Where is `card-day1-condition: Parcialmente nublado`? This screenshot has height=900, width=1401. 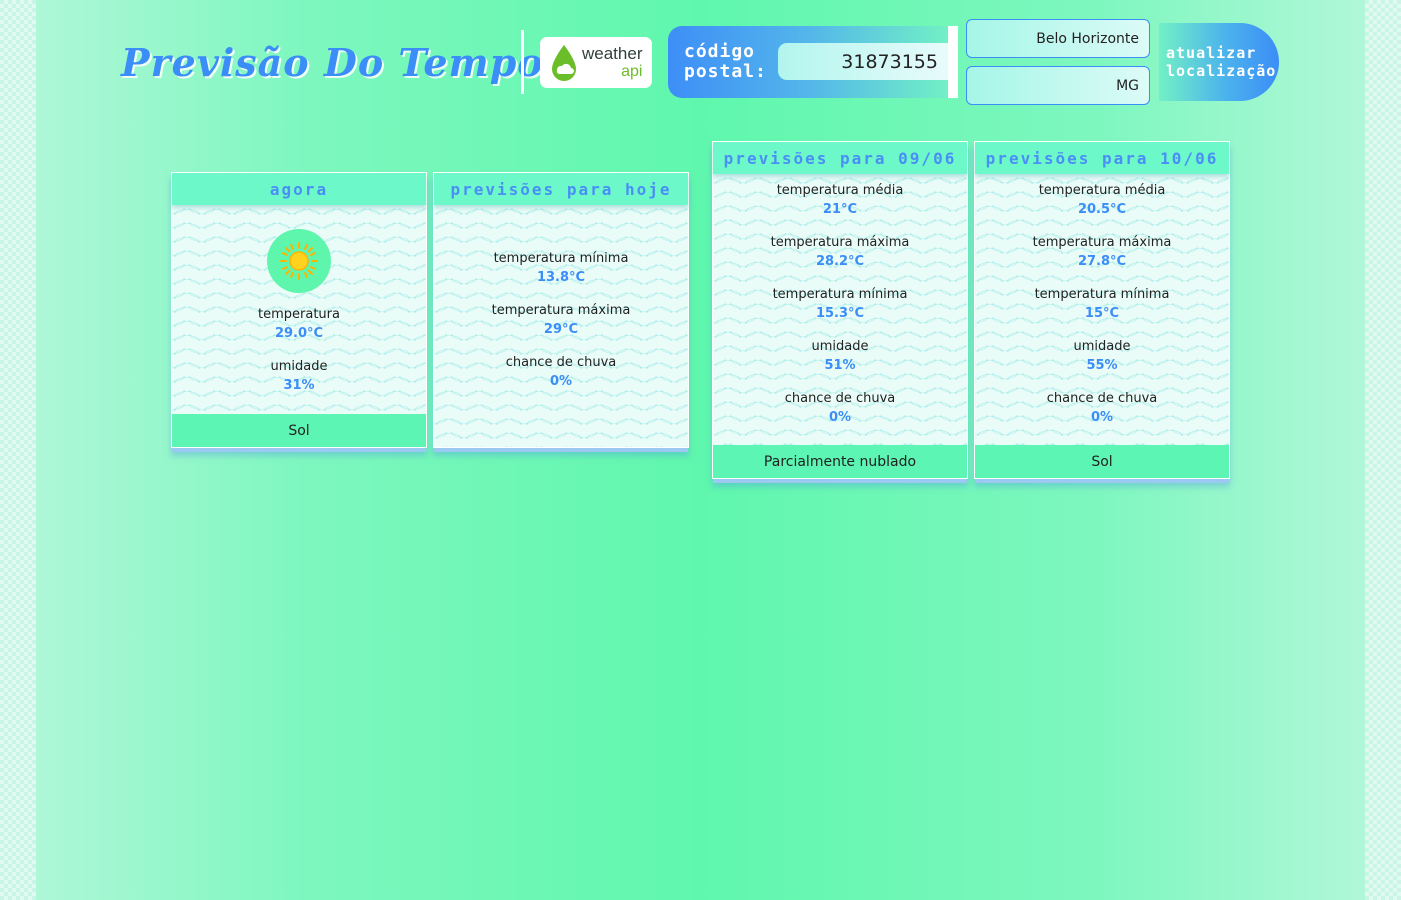 card-day1-condition: Parcialmente nublado is located at coordinates (840, 461).